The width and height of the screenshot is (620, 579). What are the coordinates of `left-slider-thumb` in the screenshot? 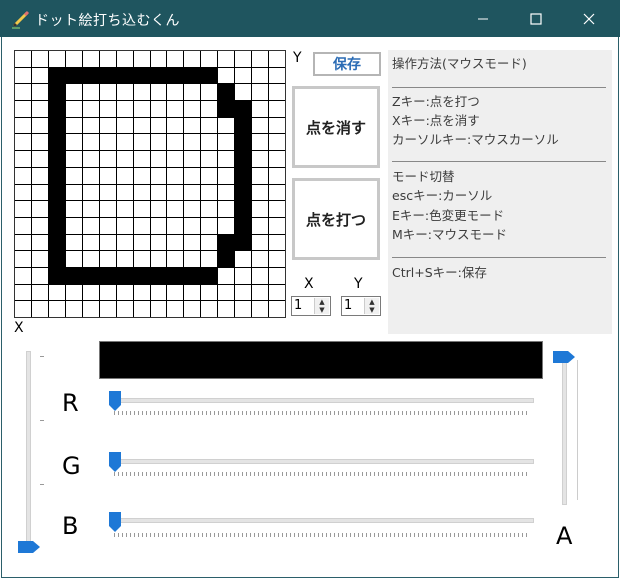 It's located at (29, 547).